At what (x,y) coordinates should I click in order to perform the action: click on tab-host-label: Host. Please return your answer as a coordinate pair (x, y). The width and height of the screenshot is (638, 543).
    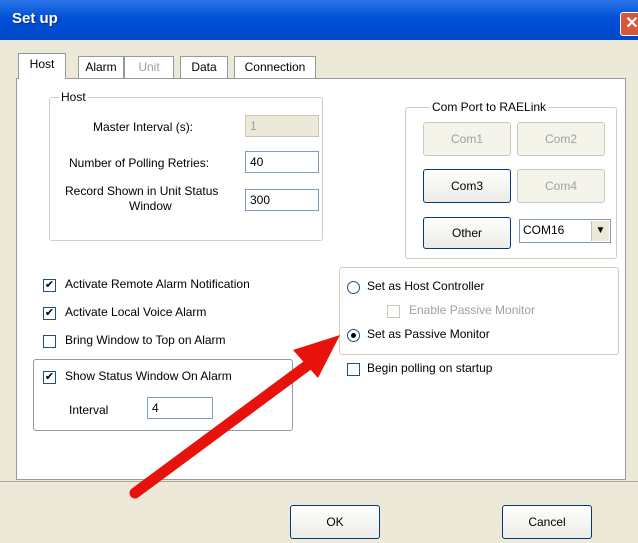
    Looking at the image, I should click on (42, 64).